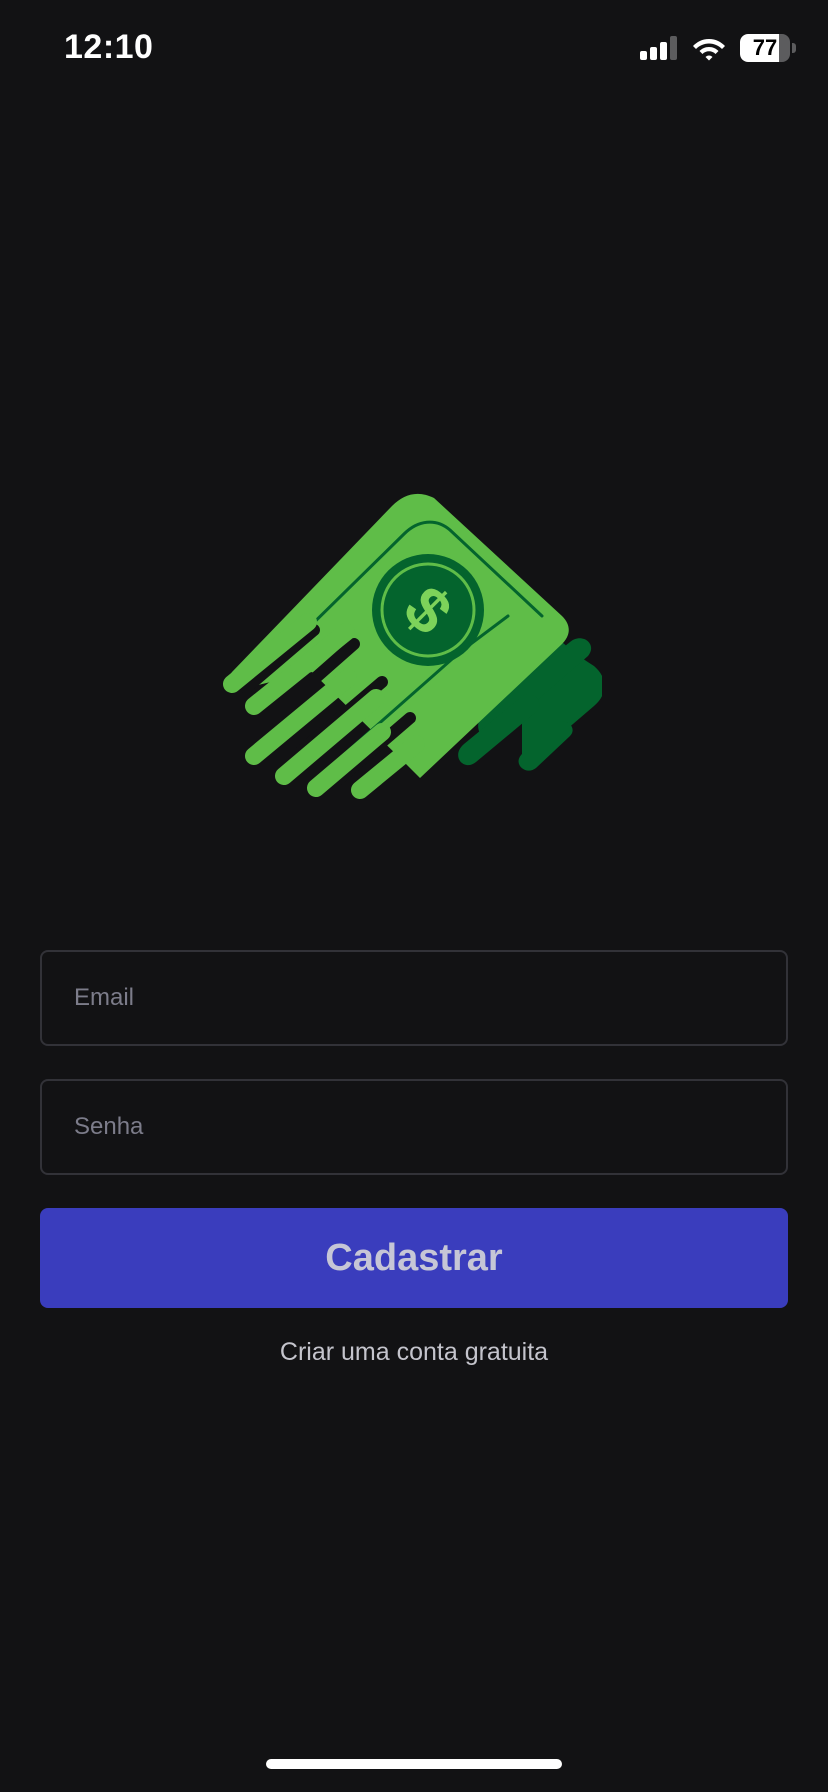 This screenshot has height=1792, width=828. I want to click on battery-body: 77, so click(765, 48).